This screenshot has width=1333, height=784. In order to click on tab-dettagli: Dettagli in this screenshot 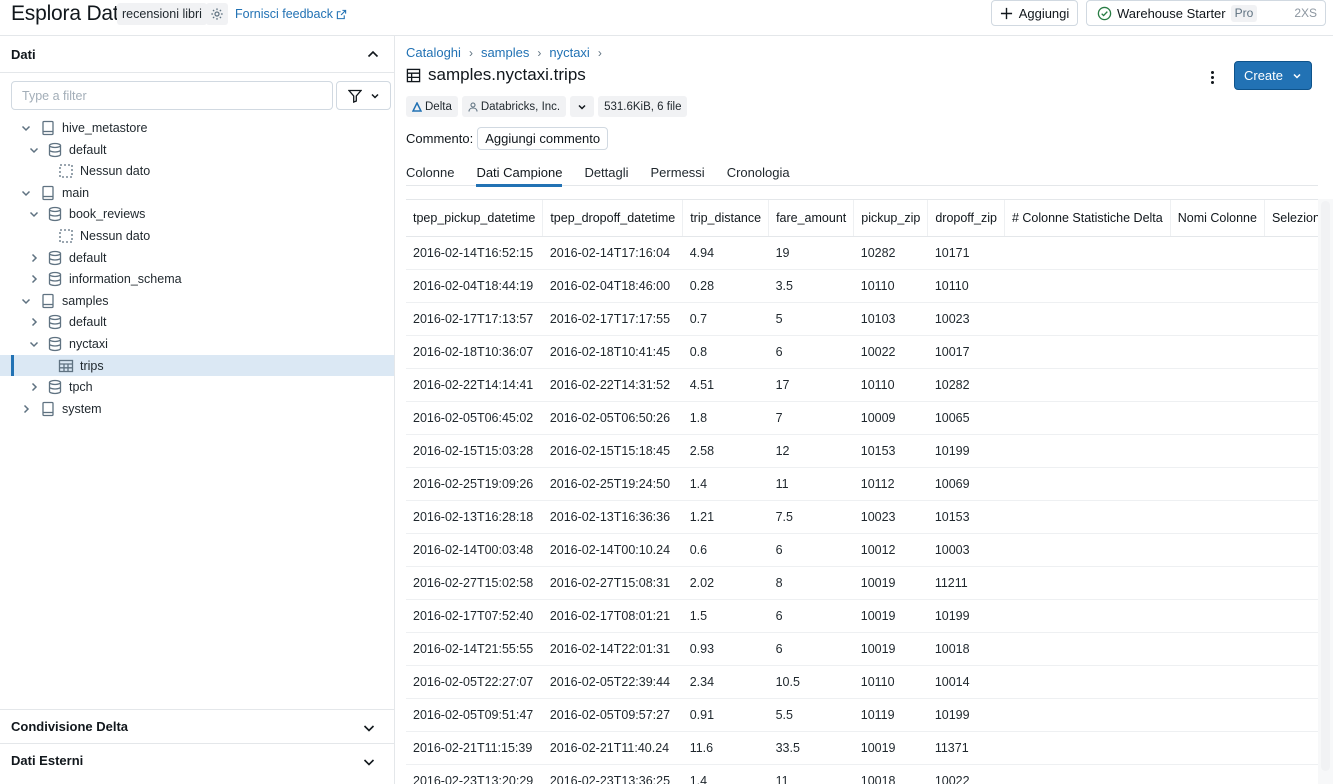, I will do `click(606, 172)`.